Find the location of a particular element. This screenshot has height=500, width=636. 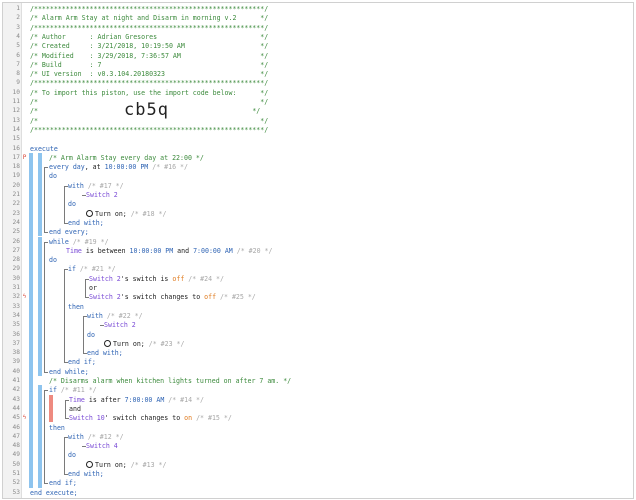

code-token: 's switch changes to is located at coordinates (162, 297).